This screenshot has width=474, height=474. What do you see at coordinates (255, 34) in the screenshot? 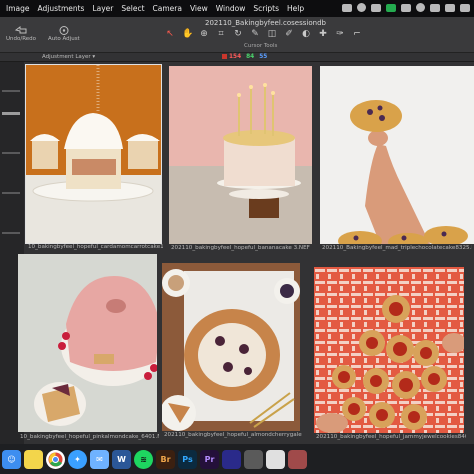
I see `brush-tool-icon: ✎` at bounding box center [255, 34].